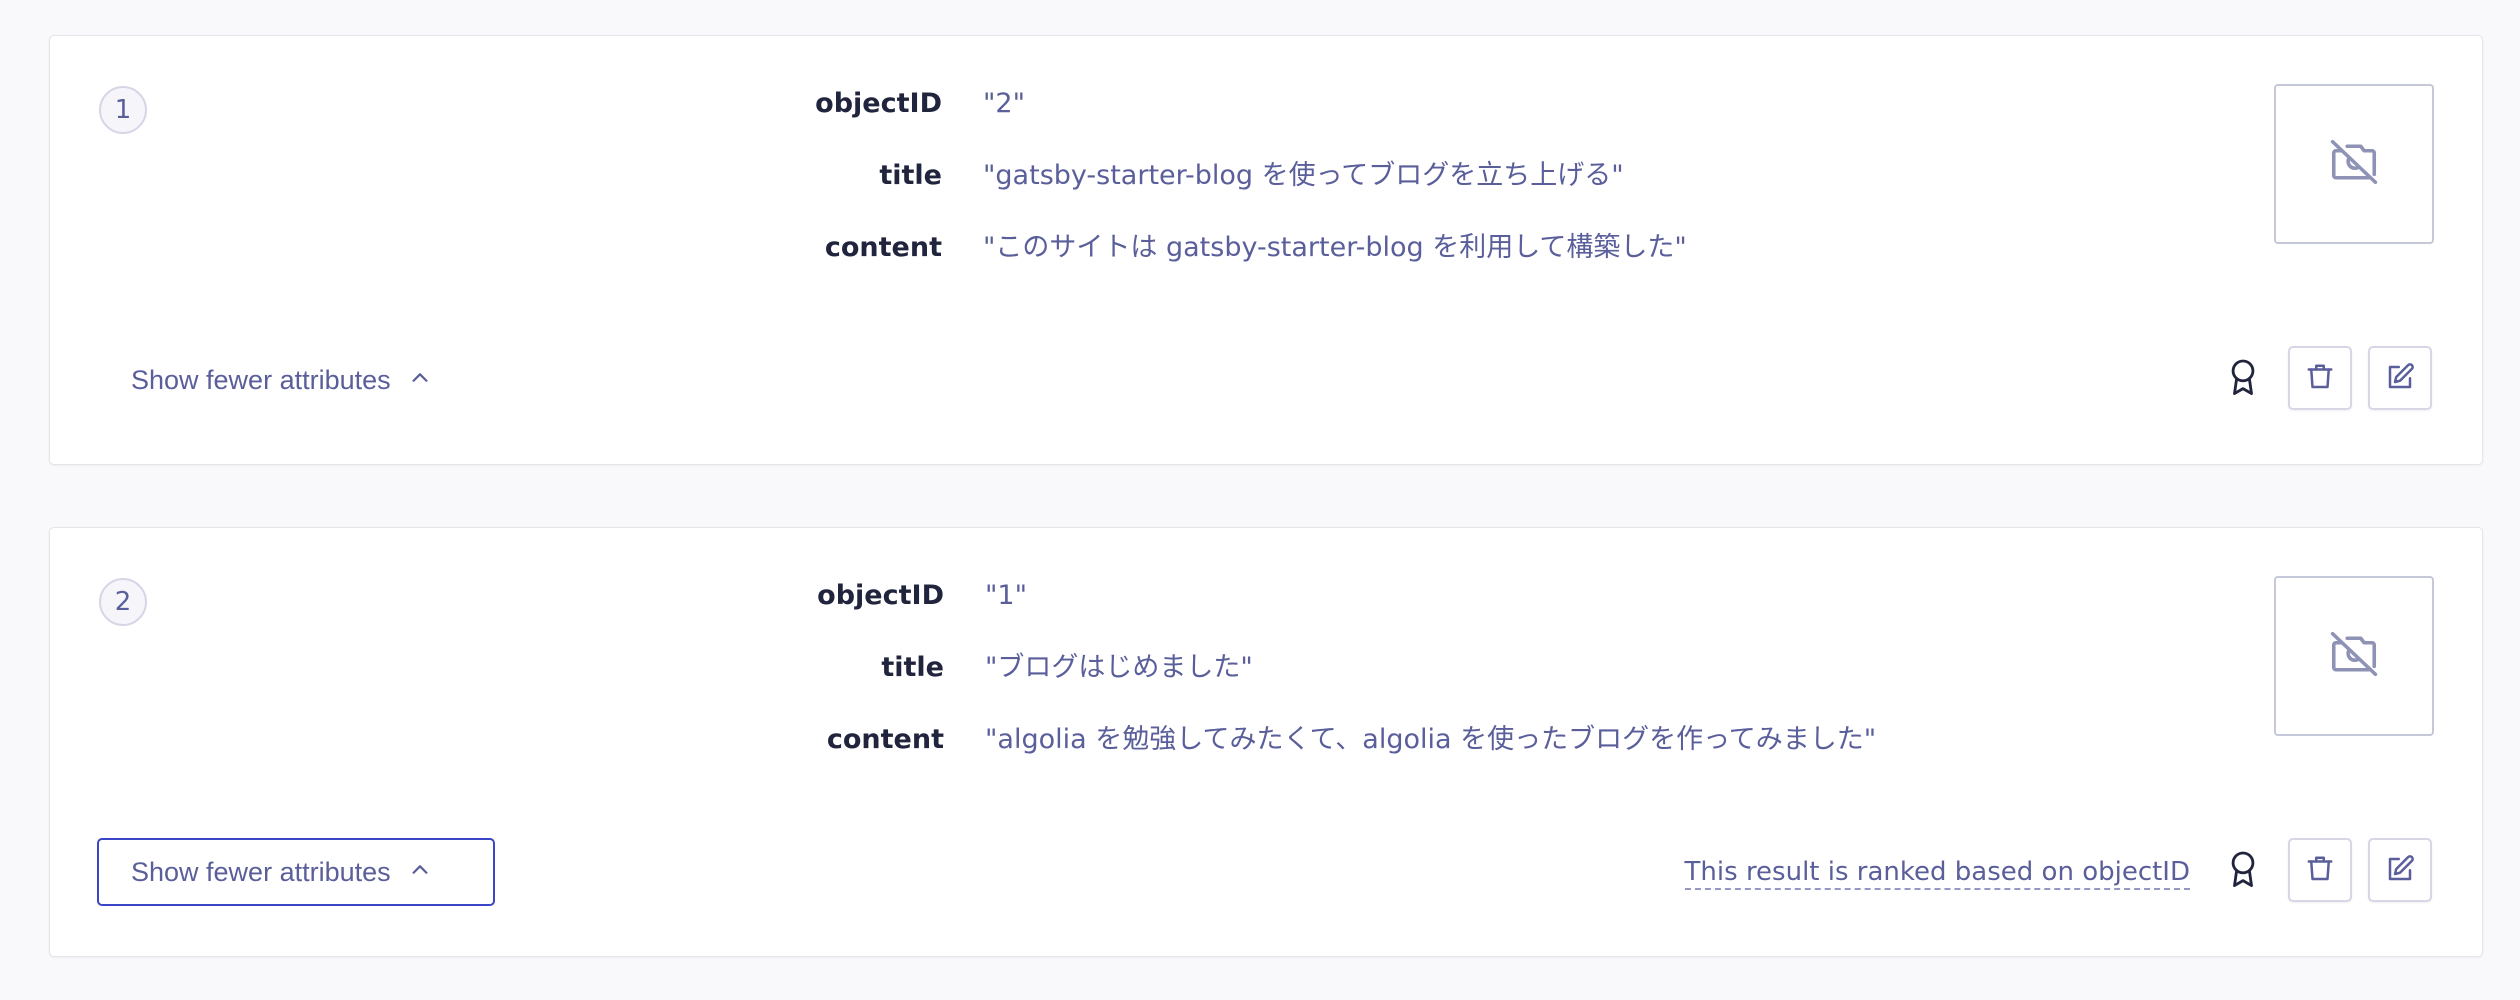 This screenshot has height=1000, width=2520. Describe the element at coordinates (1303, 175) in the screenshot. I see `attribute-value: "gatsby-starter-blog を使ってブログを立ち上げる"` at that location.